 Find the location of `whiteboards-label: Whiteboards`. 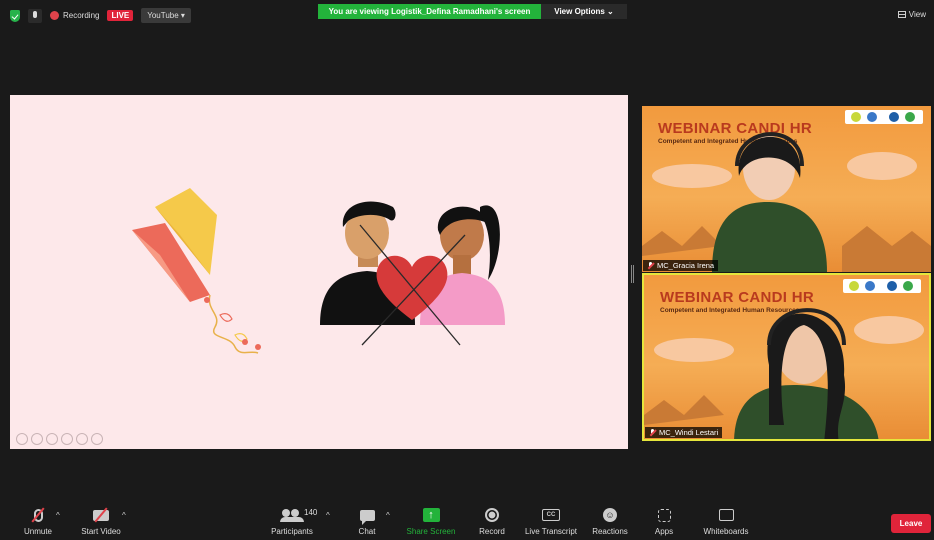

whiteboards-label: Whiteboards is located at coordinates (726, 531).